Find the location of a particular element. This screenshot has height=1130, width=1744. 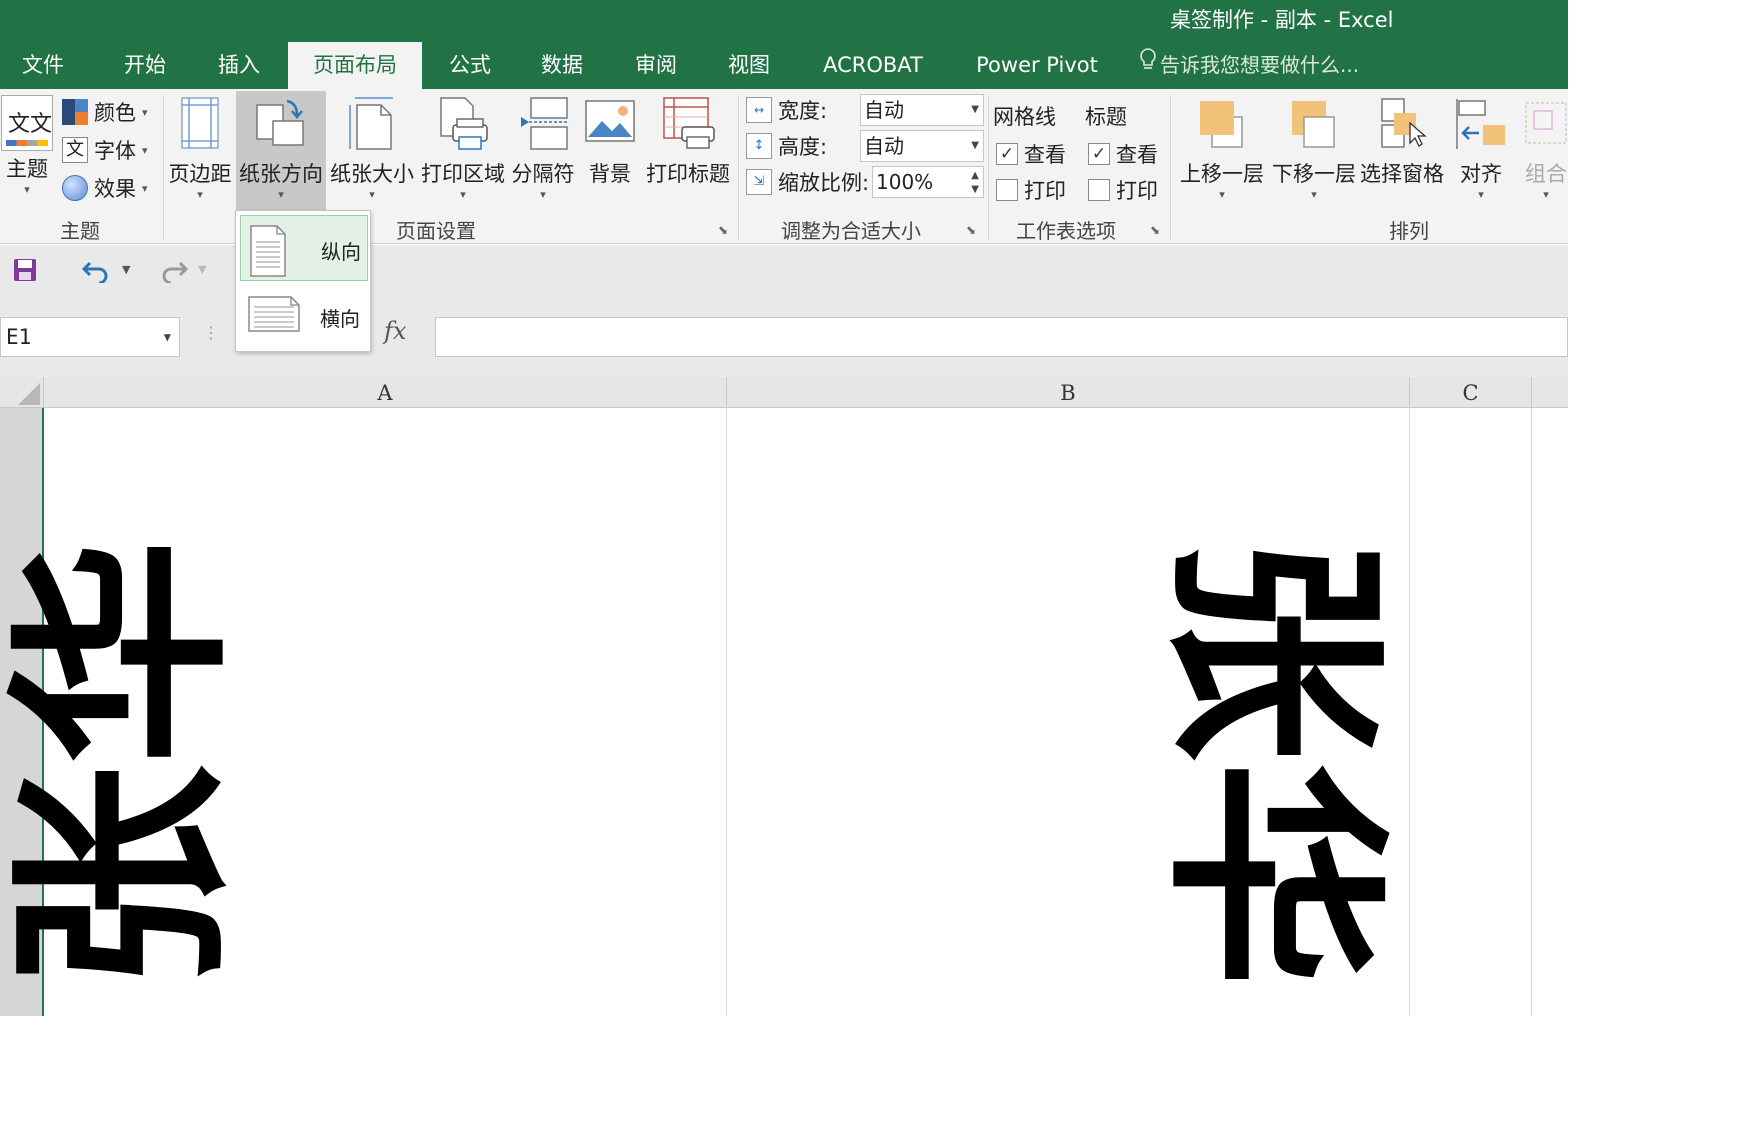

scale-launcher-icon: ⬊ is located at coordinates (971, 230).